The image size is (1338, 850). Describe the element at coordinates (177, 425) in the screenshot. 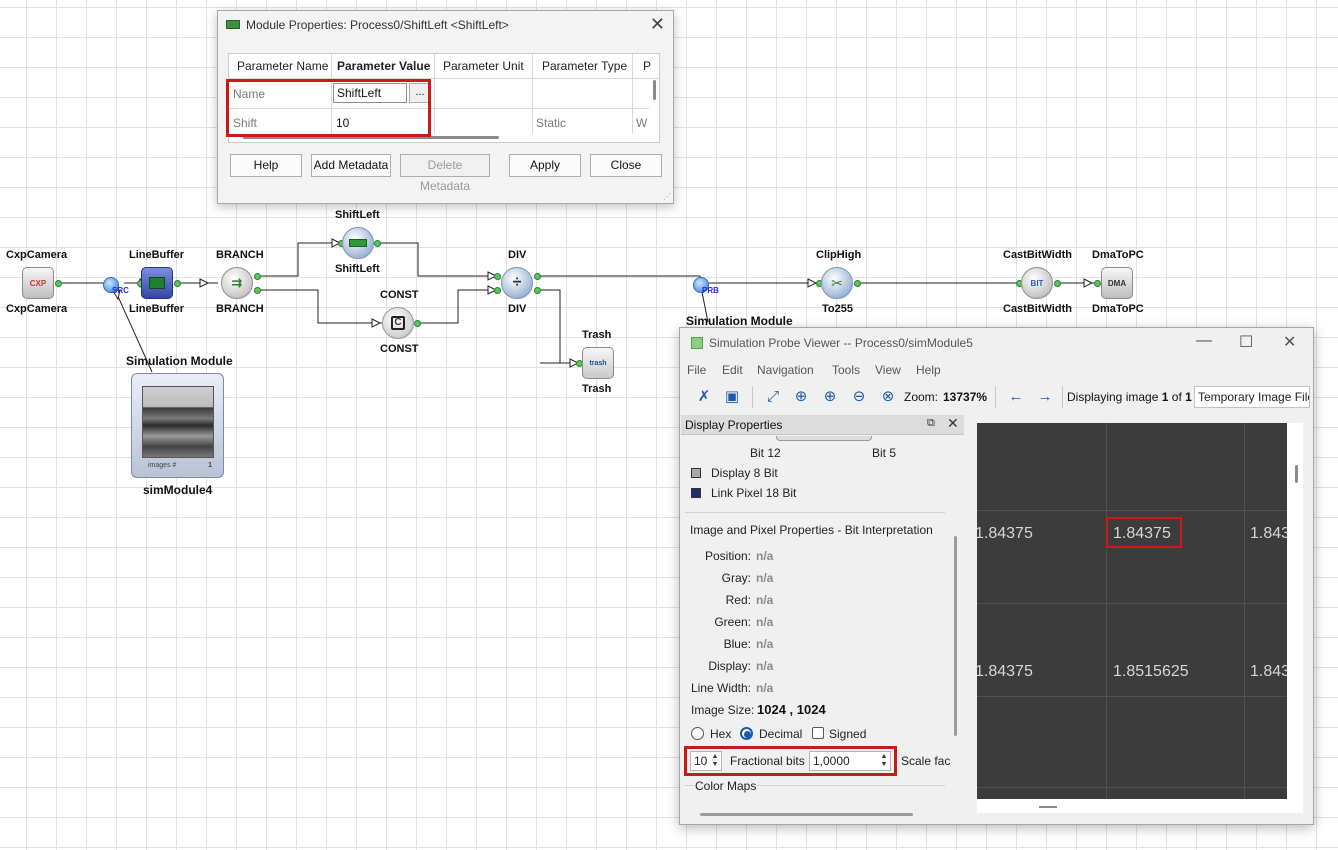

I see `sim-module-thumbnail: images # 1` at that location.